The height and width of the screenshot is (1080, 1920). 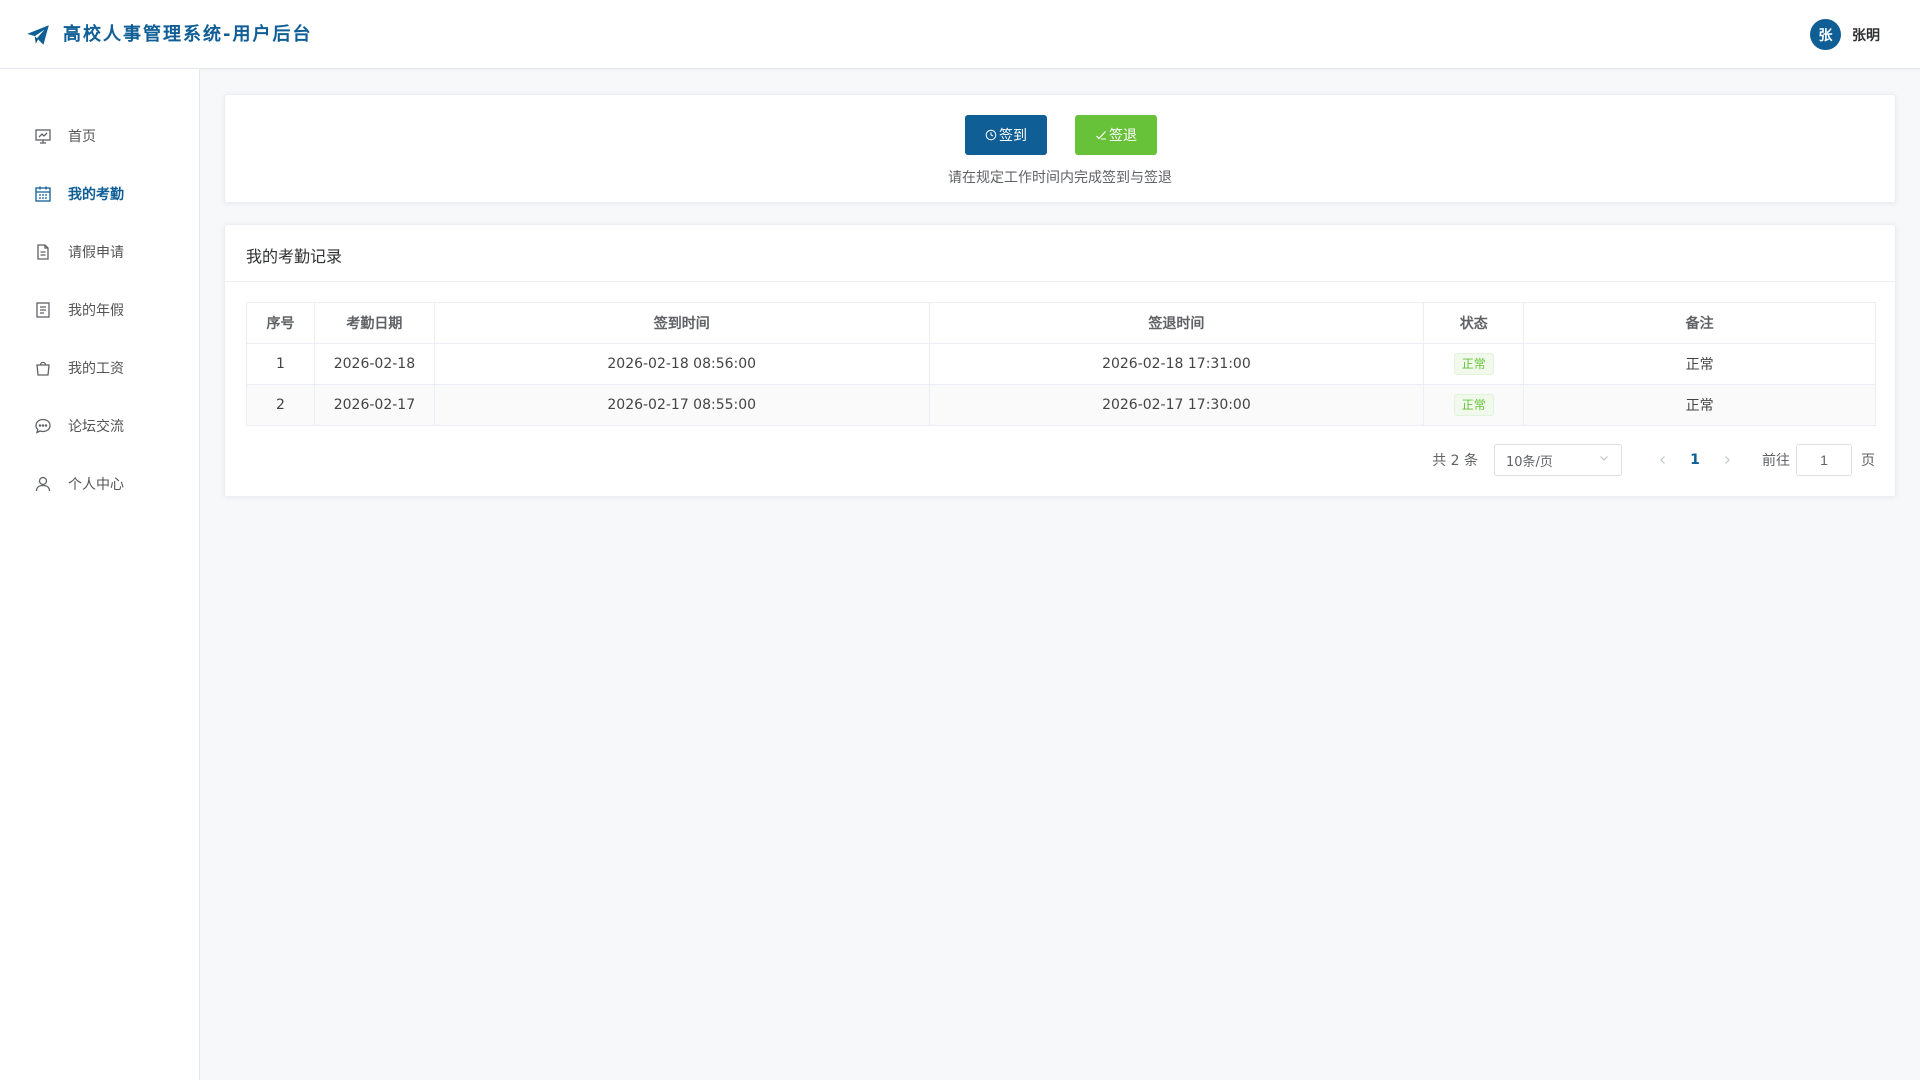 What do you see at coordinates (1604, 460) in the screenshot?
I see `chevron-down-icon` at bounding box center [1604, 460].